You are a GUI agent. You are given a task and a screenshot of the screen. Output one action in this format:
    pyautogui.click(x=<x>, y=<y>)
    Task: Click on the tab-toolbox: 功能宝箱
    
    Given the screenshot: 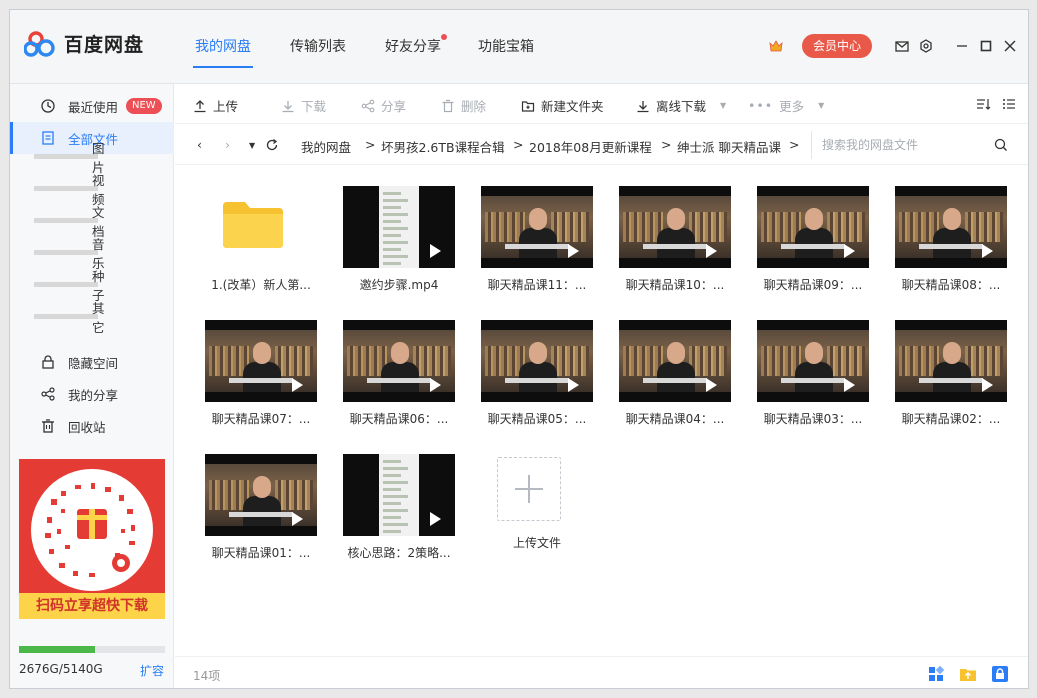 What is the action you would take?
    pyautogui.click(x=506, y=52)
    